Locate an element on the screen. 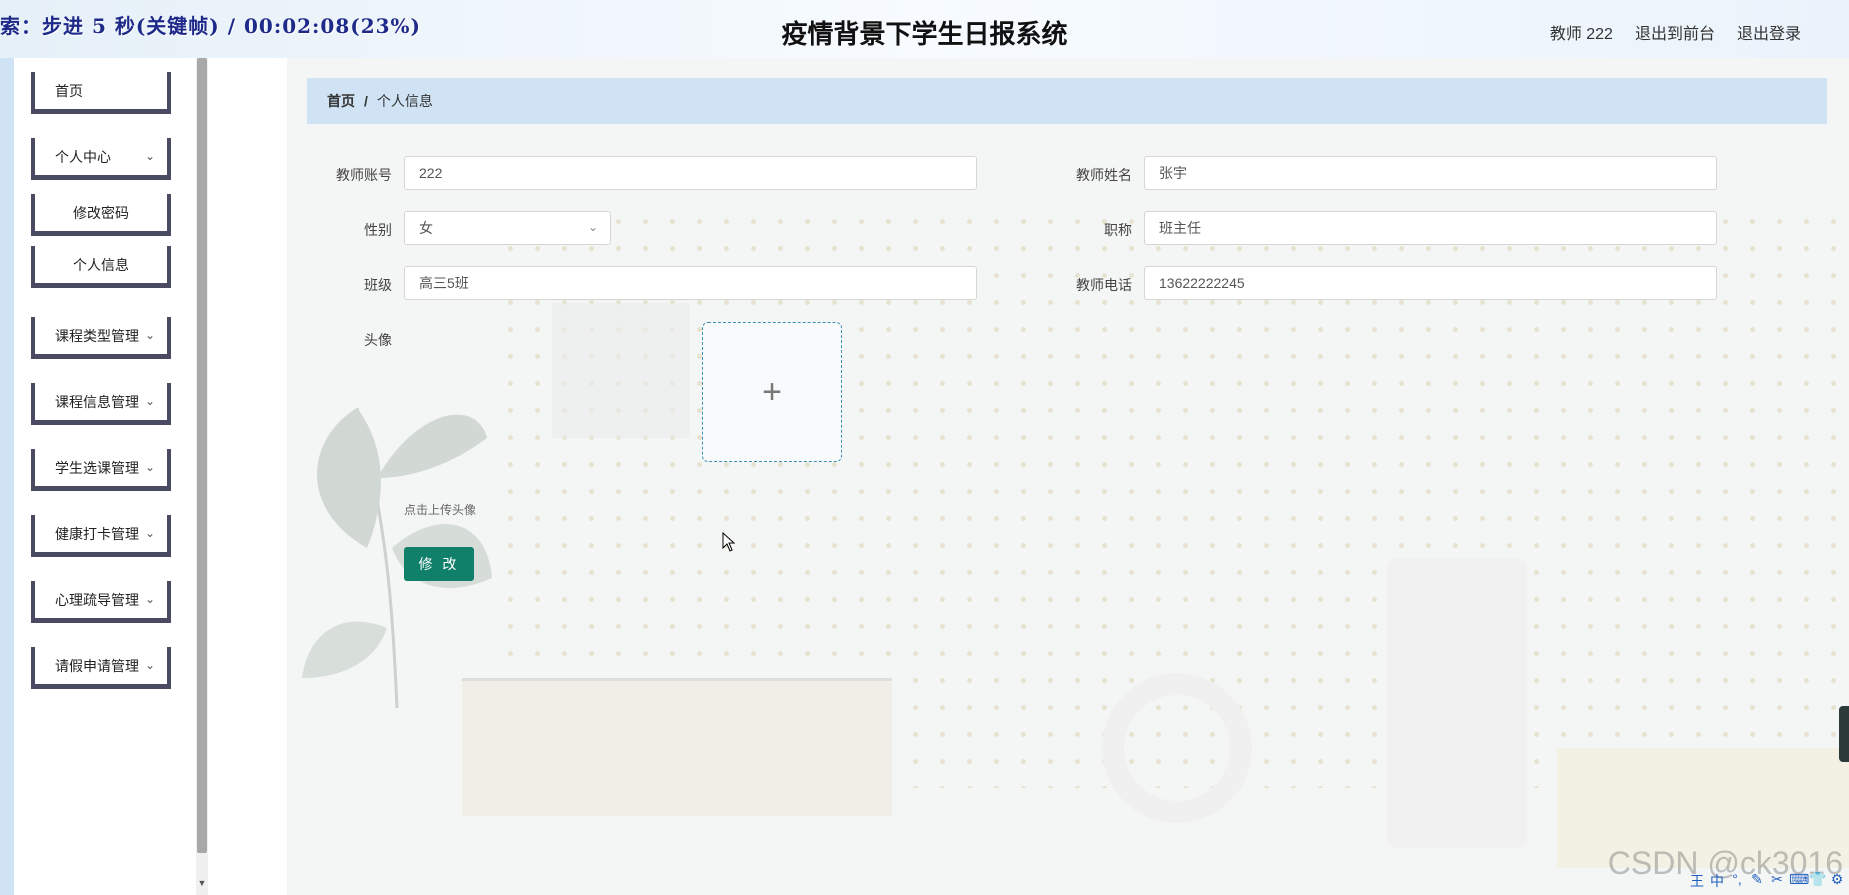 The height and width of the screenshot is (895, 1849). upload-tip-text: 点击上传头像 is located at coordinates (440, 510).